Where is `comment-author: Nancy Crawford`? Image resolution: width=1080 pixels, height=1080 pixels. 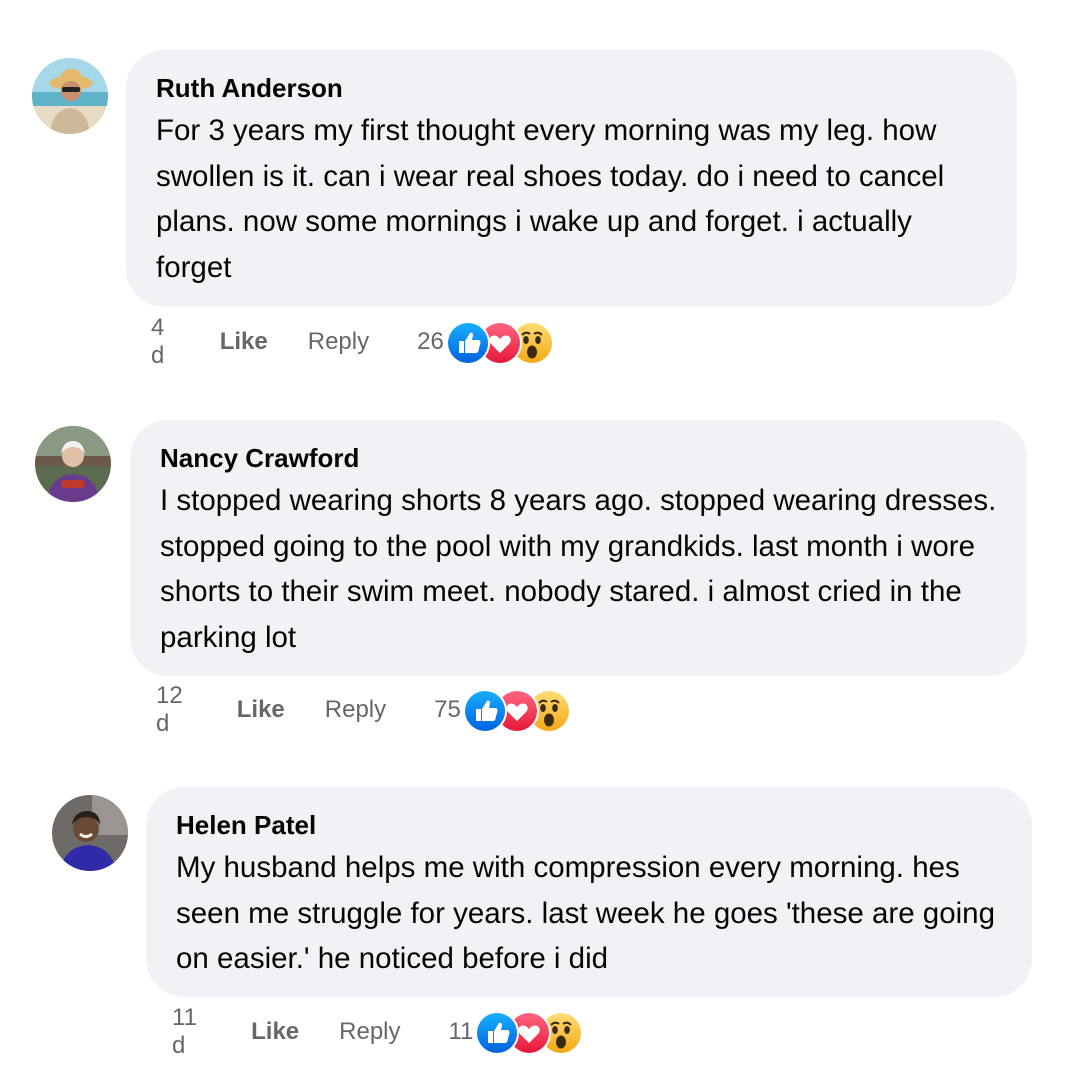
comment-author: Nancy Crawford is located at coordinates (578, 458).